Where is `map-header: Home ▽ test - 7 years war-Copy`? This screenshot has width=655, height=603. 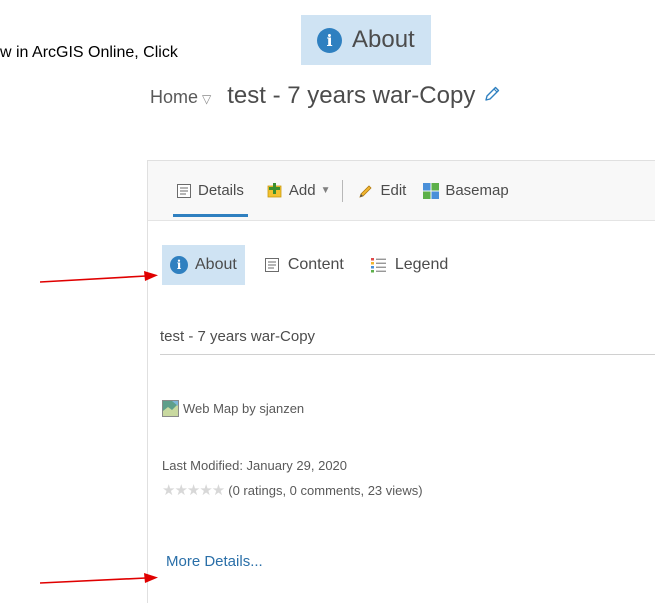 map-header: Home ▽ test - 7 years war-Copy is located at coordinates (325, 96).